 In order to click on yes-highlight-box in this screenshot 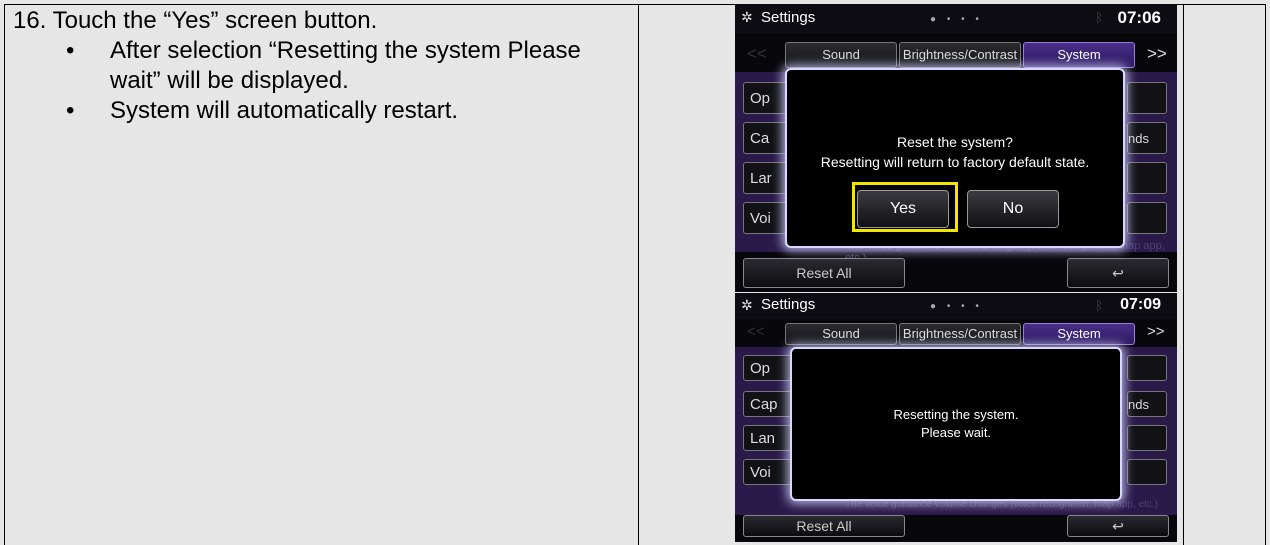, I will do `click(905, 207)`.